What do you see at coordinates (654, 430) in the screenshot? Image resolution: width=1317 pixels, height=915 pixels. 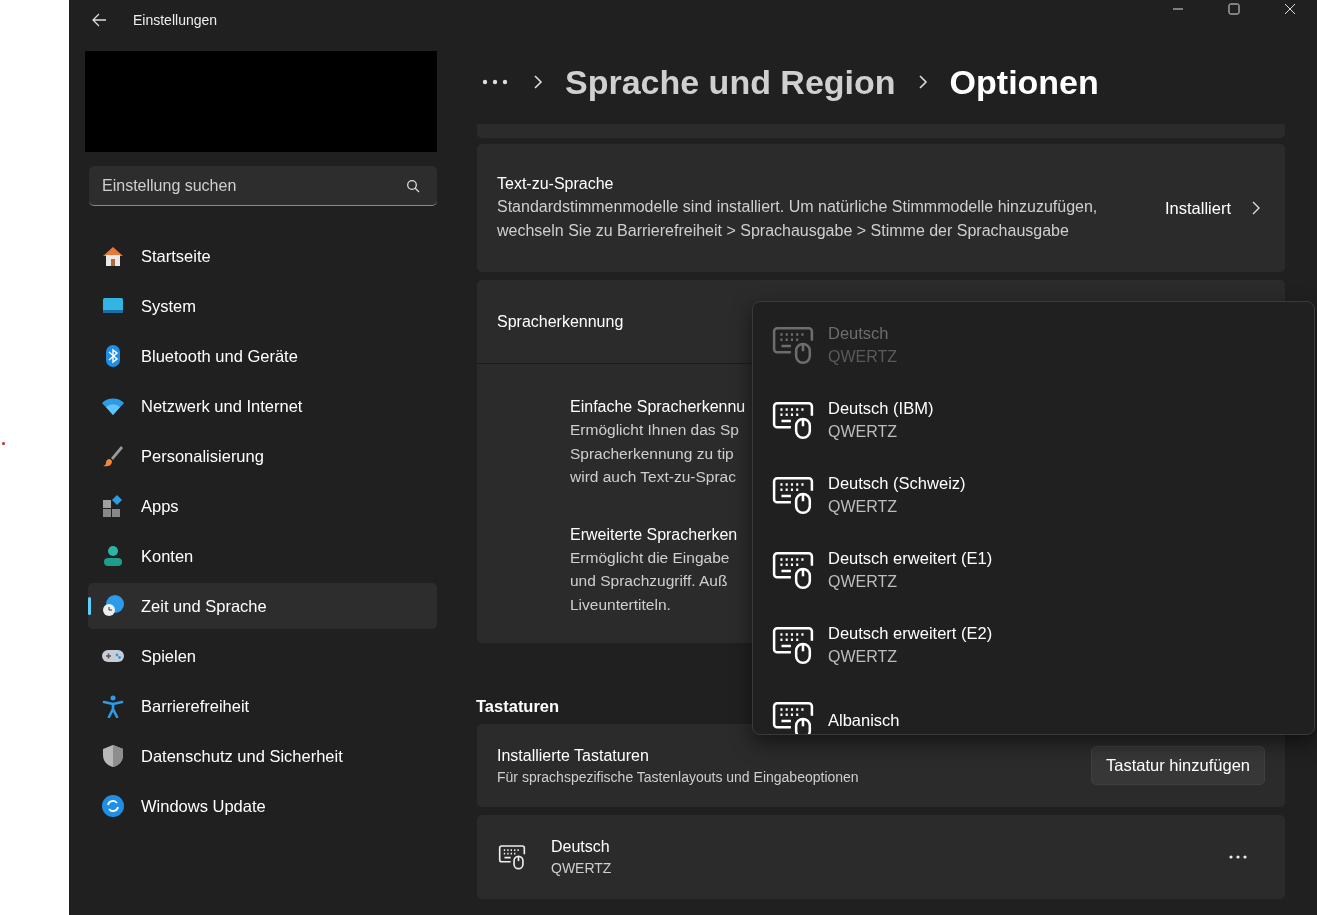 I see `option-description: Ermöglicht Ihnen das Sp` at bounding box center [654, 430].